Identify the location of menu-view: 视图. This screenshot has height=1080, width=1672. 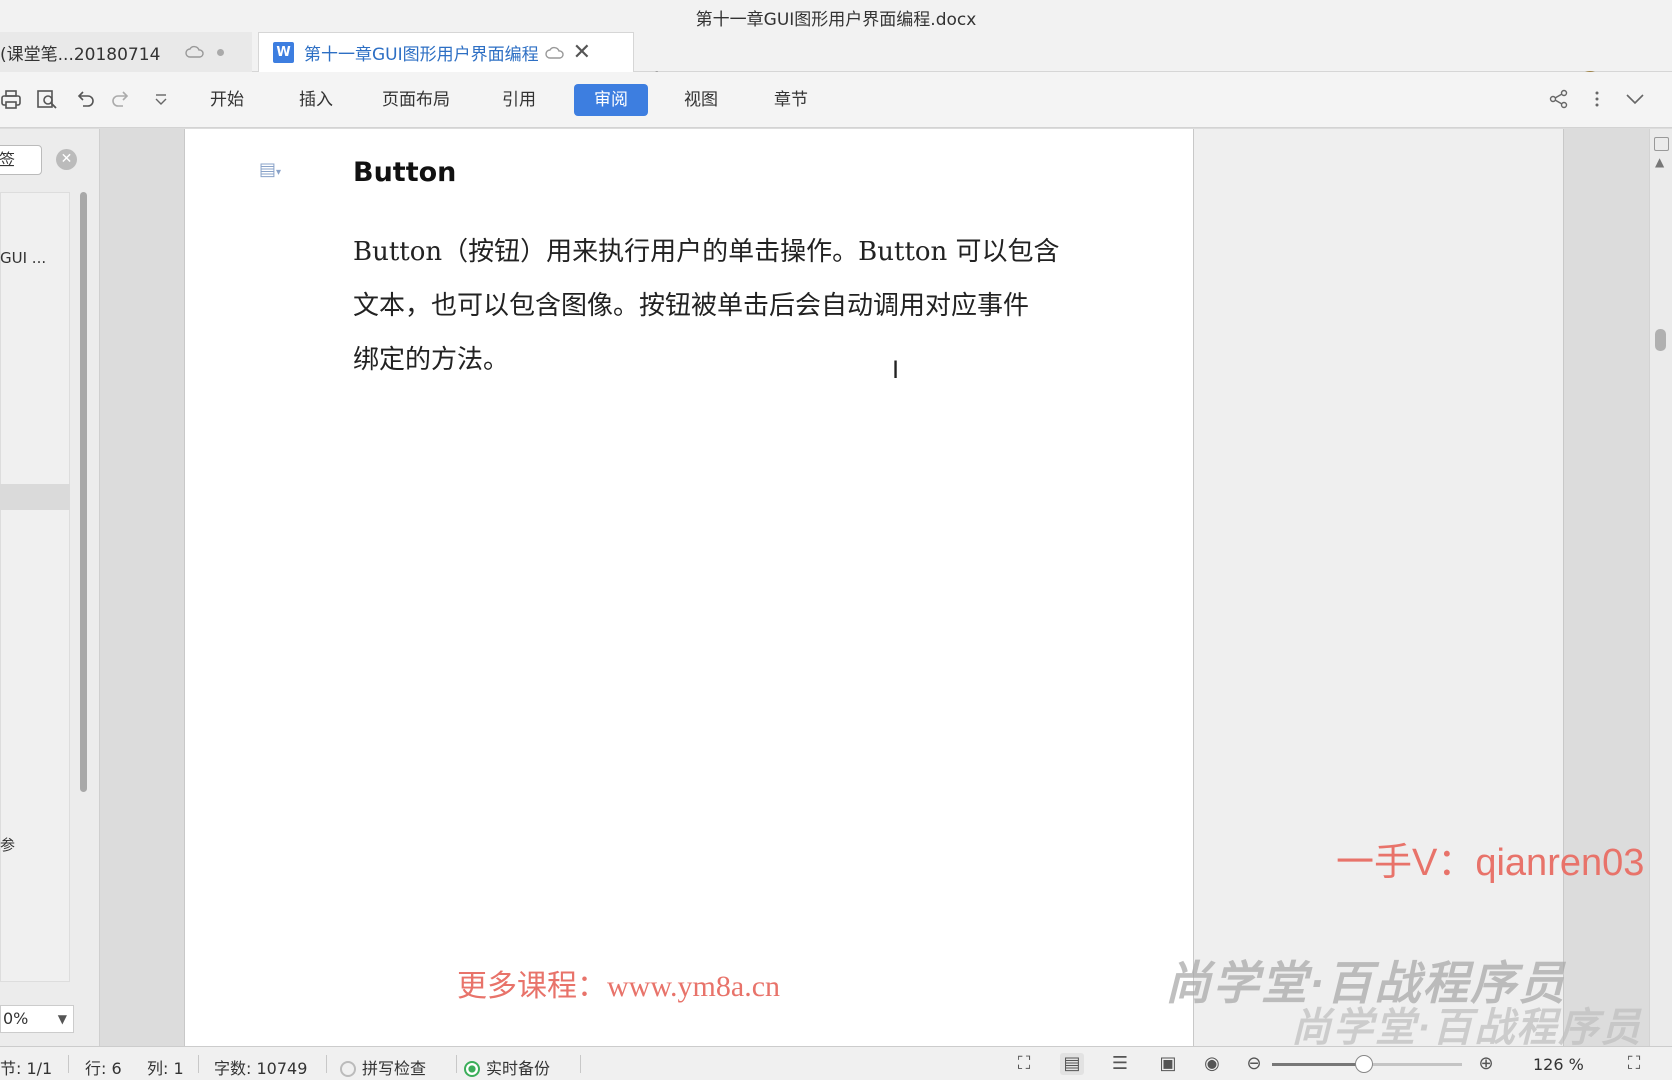
(701, 100).